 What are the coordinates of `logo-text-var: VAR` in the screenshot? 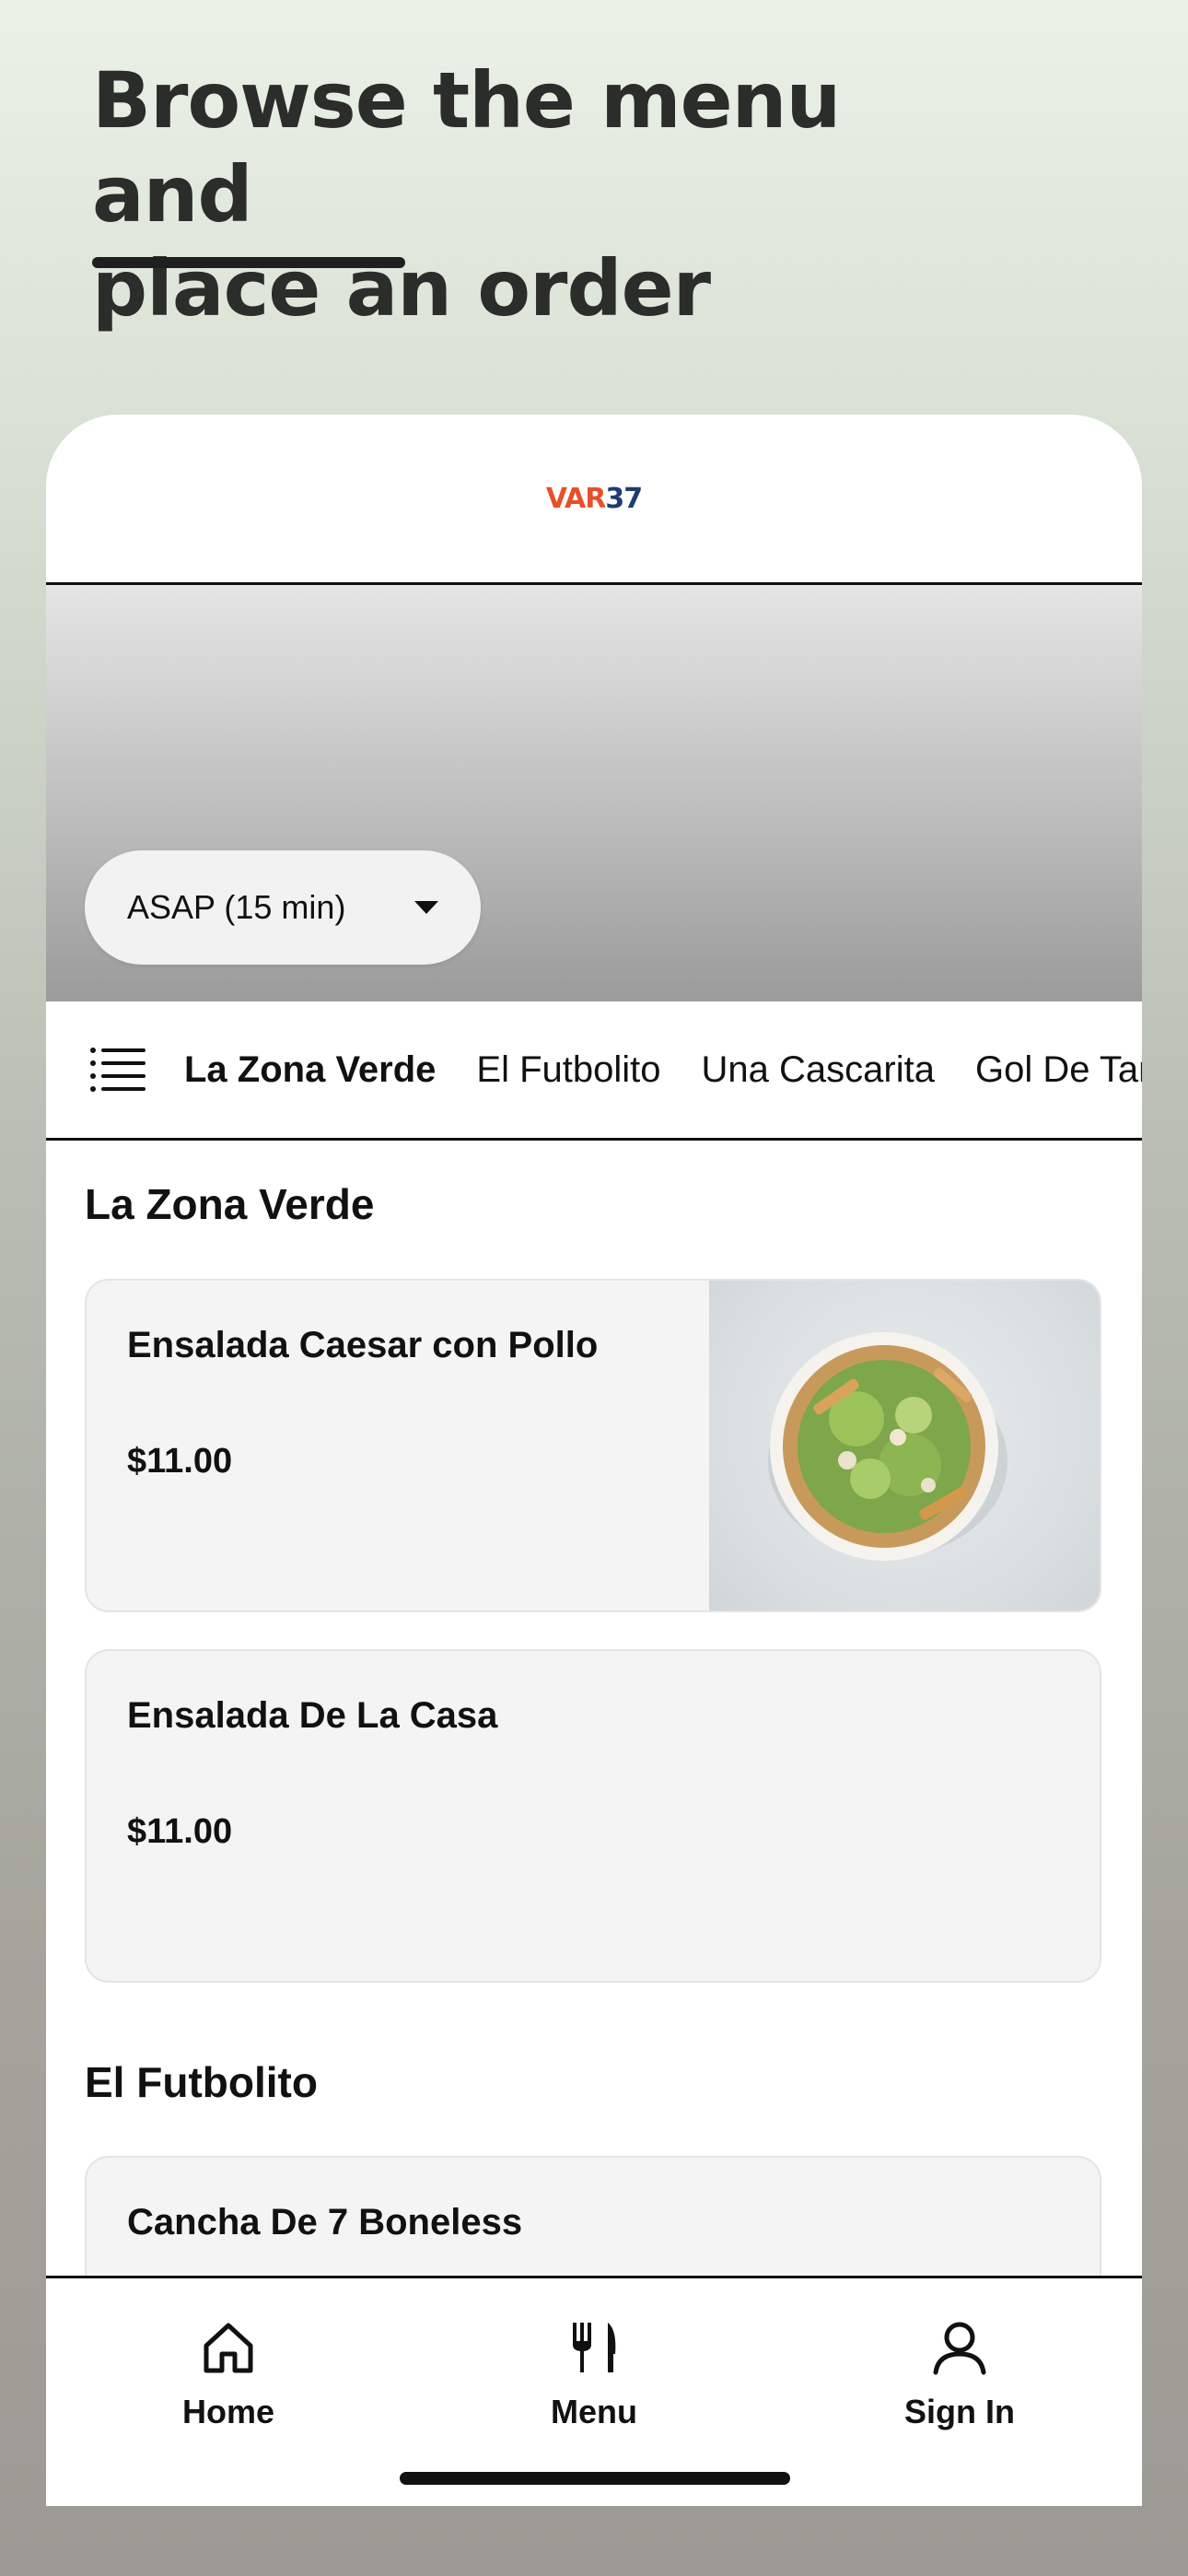 It's located at (575, 498).